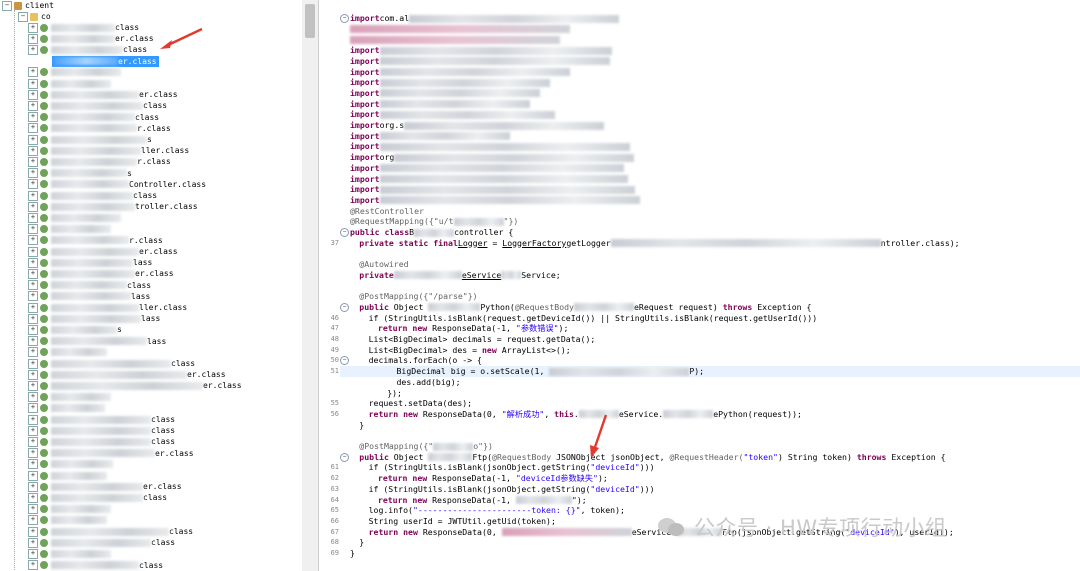 The image size is (1080, 571). I want to click on tree-package-co: − co, so click(34, 16).